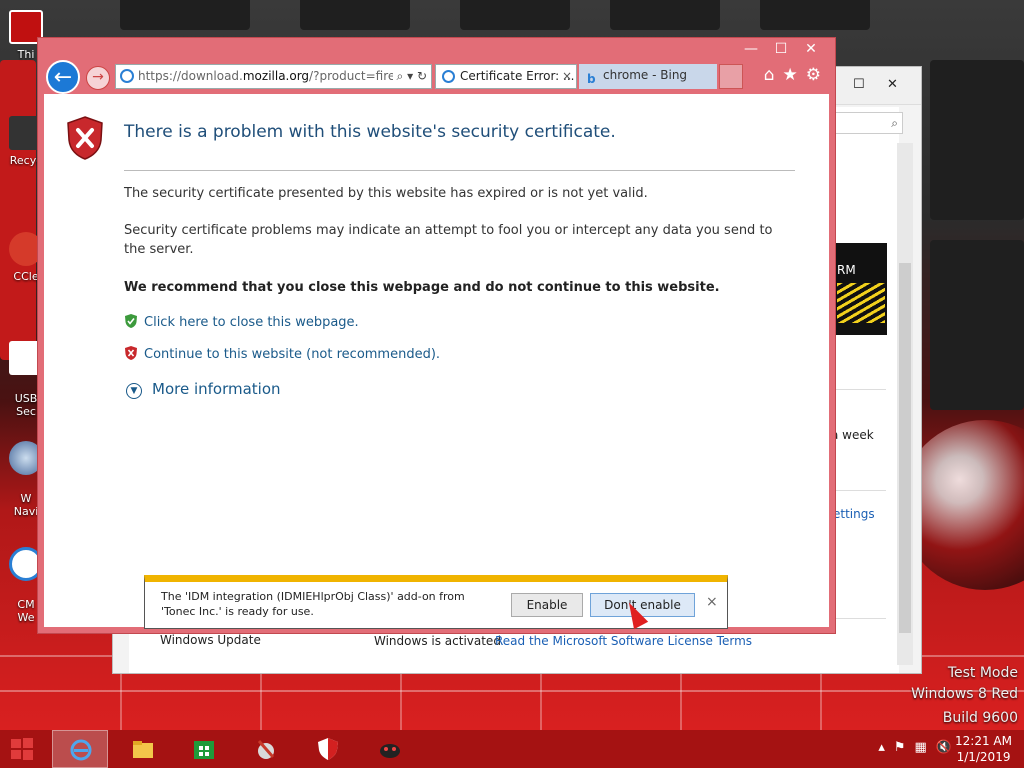 The image size is (1024, 768). I want to click on address-controls: ⌕ ▾ ↻, so click(409, 76).